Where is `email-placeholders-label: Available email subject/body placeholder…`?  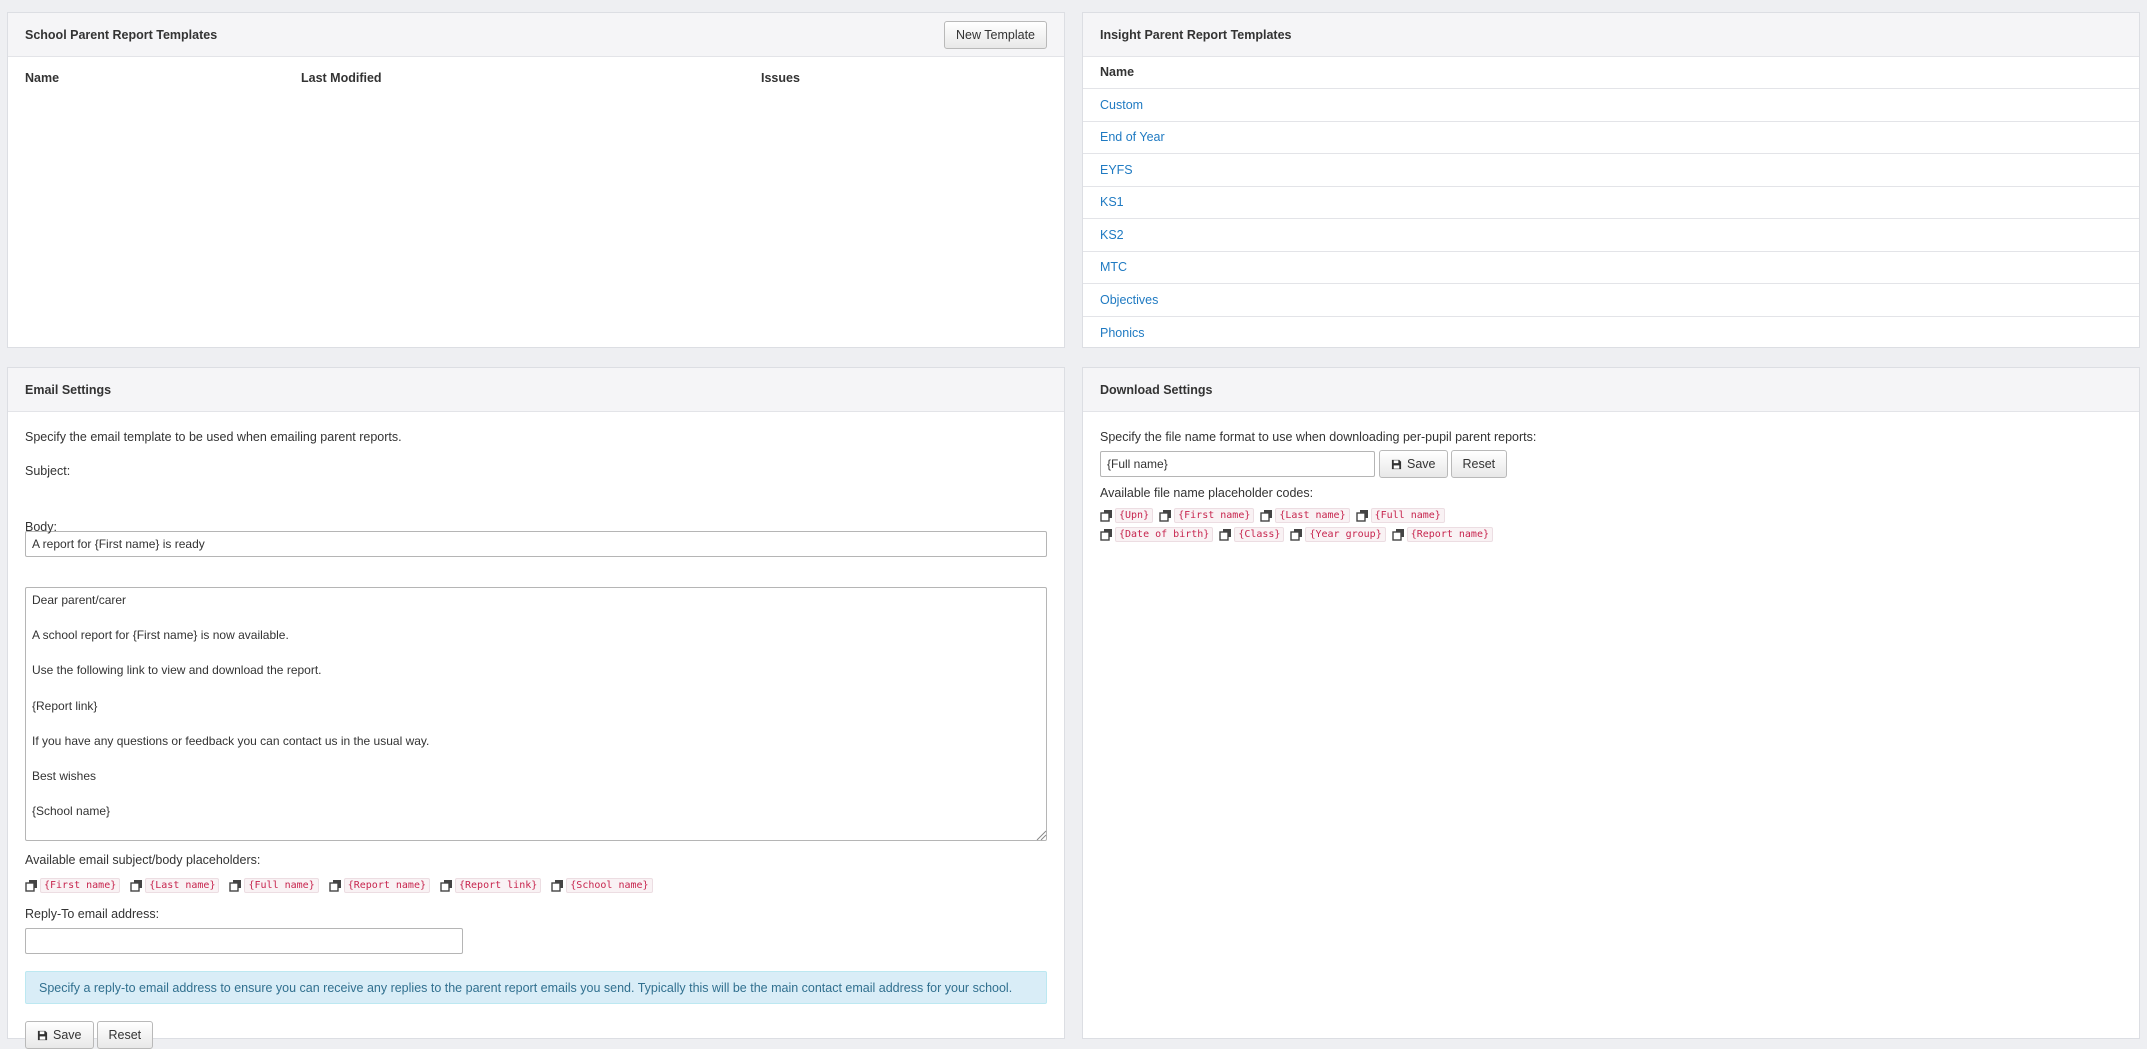
email-placeholders-label: Available email subject/body placeholder… is located at coordinates (143, 860).